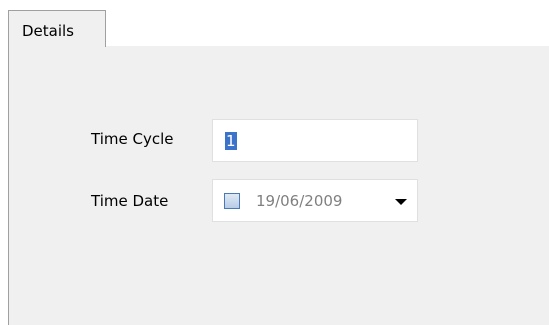 The width and height of the screenshot is (549, 325). Describe the element at coordinates (315, 140) in the screenshot. I see `time-cycle-input: 1` at that location.